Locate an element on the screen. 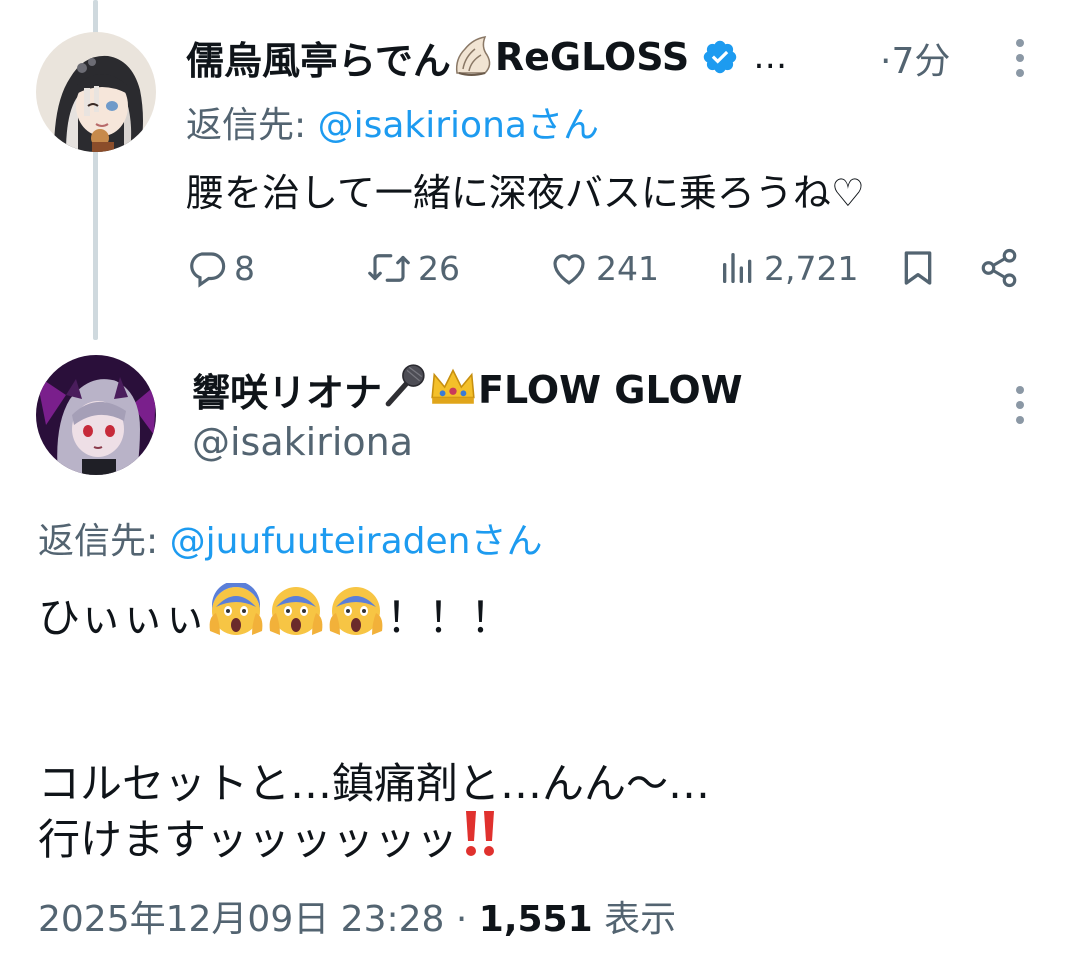 The width and height of the screenshot is (1080, 969). bookmark-icon is located at coordinates (918, 268).